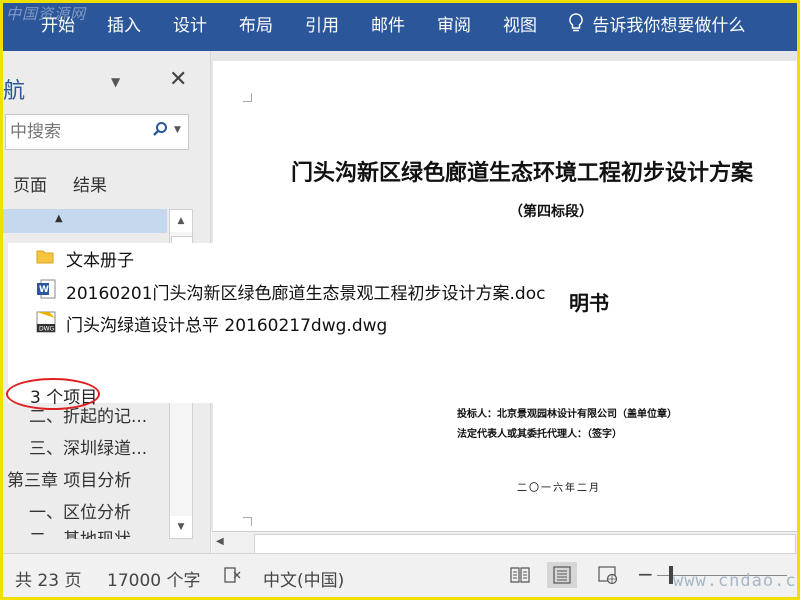 The height and width of the screenshot is (600, 800). I want to click on scroll-left-icon: ◀, so click(220, 541).